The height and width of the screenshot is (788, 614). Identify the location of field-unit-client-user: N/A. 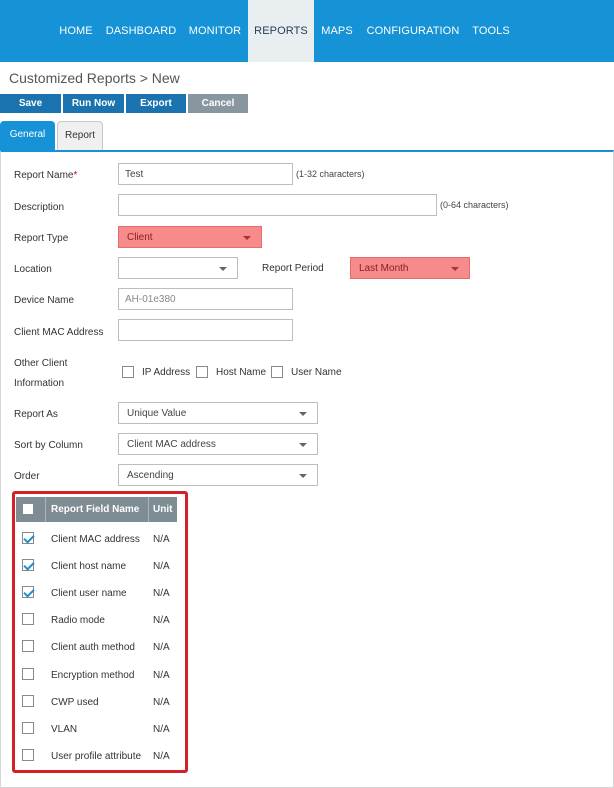
(161, 593).